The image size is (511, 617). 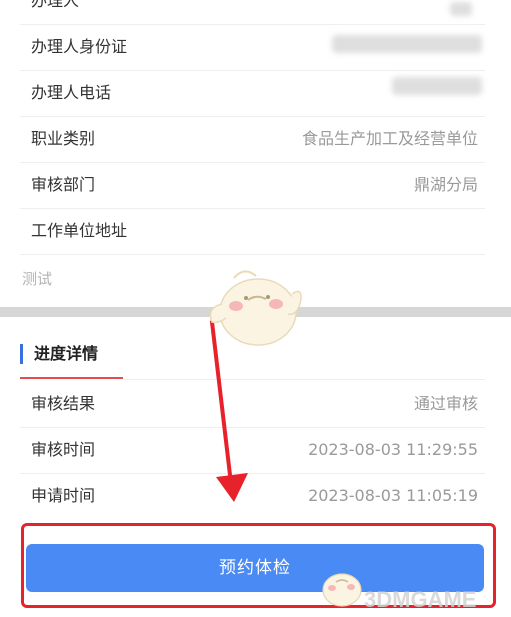 What do you see at coordinates (445, 403) in the screenshot?
I see `progress-row-value: 通过审核` at bounding box center [445, 403].